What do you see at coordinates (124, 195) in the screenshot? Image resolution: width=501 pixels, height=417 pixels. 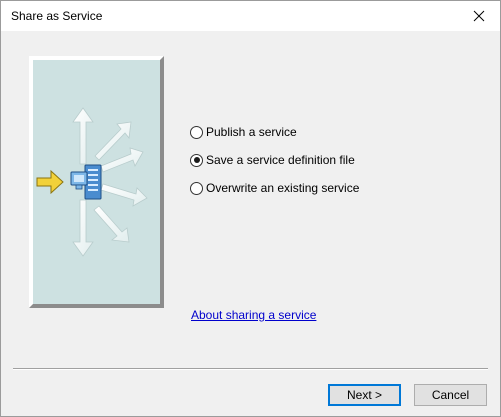 I see `arrow-right-icon` at bounding box center [124, 195].